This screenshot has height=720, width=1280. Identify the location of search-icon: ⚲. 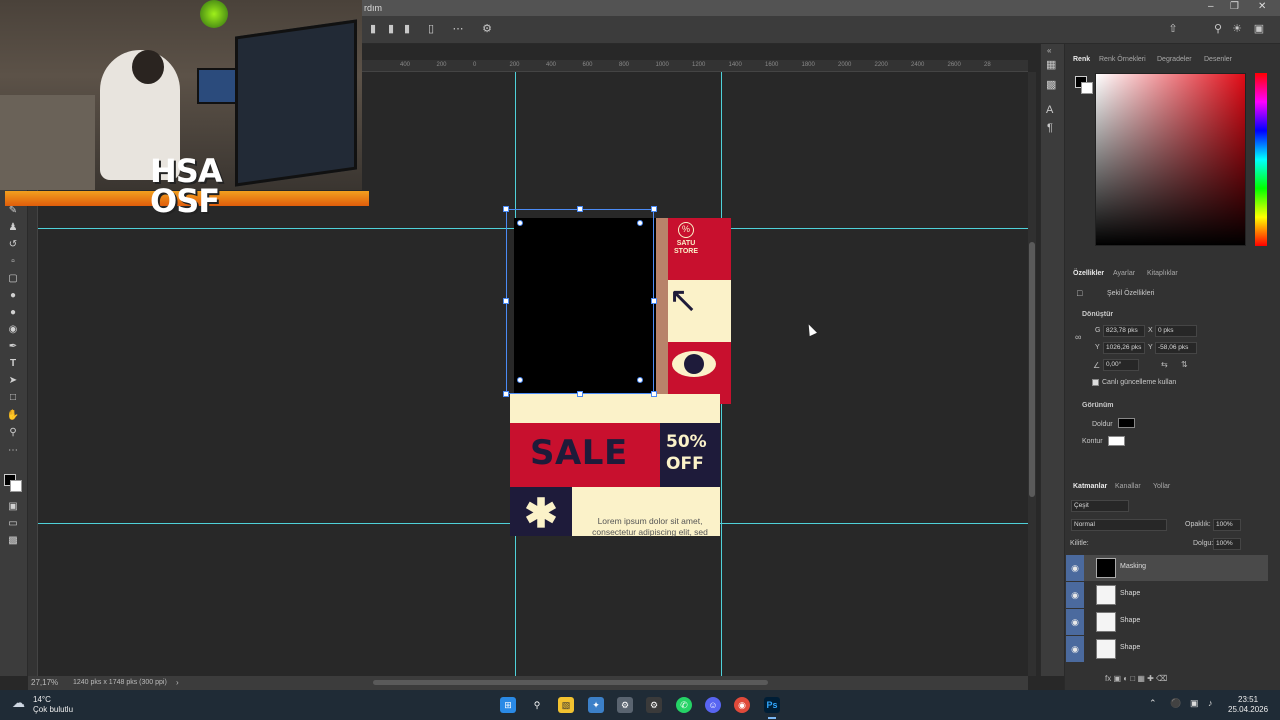
(1218, 29).